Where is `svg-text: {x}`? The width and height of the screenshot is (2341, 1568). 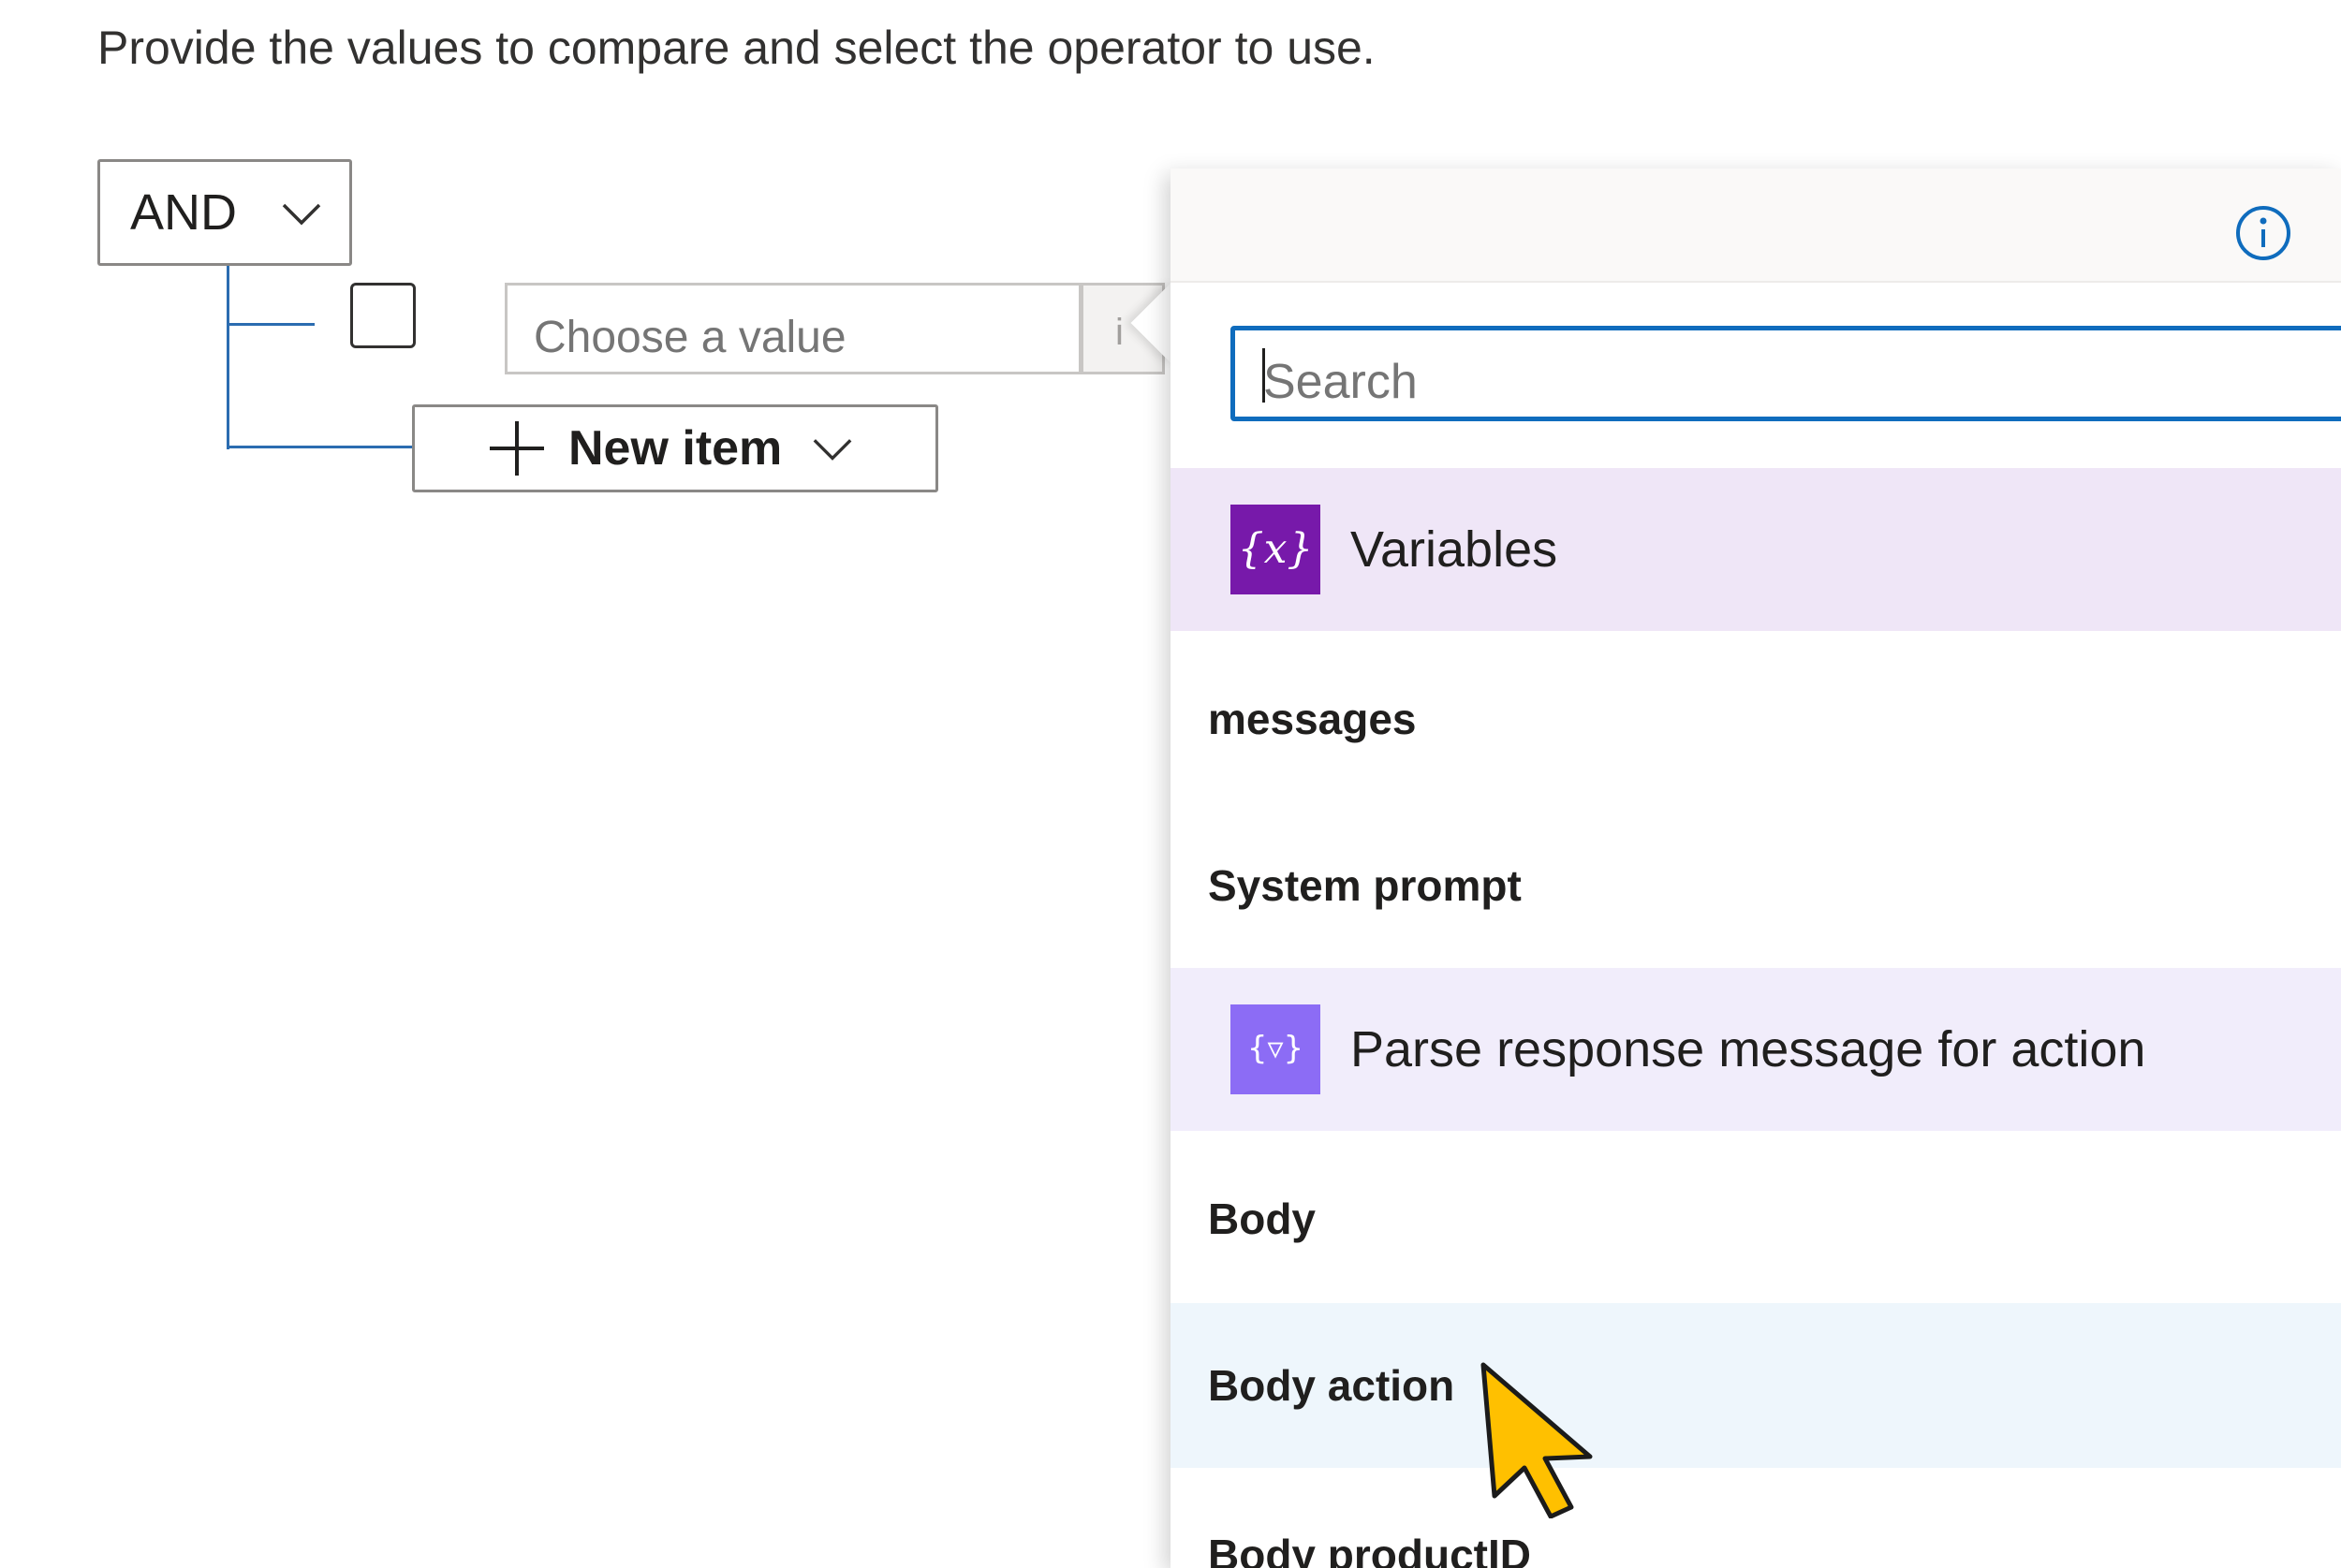 svg-text: {x} is located at coordinates (1276, 549).